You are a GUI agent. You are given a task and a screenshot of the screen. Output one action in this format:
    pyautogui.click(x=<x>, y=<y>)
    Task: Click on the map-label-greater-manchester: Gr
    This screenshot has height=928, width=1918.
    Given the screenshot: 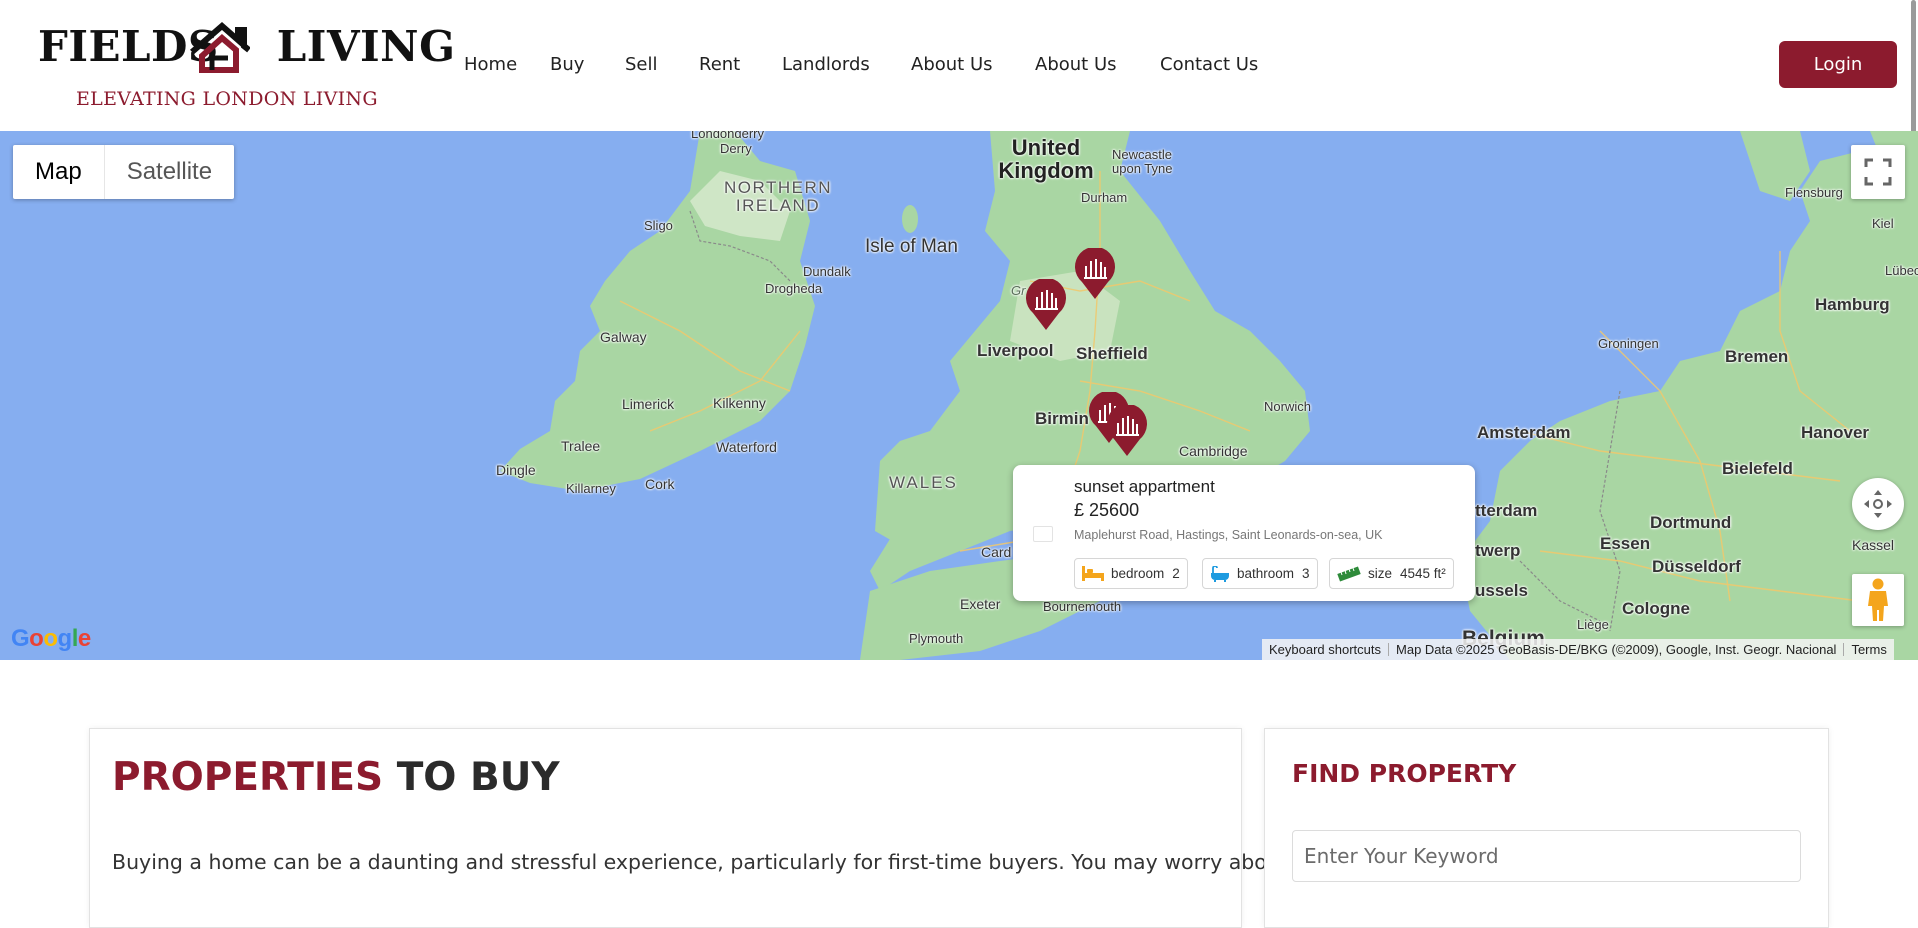 What is the action you would take?
    pyautogui.click(x=1018, y=290)
    